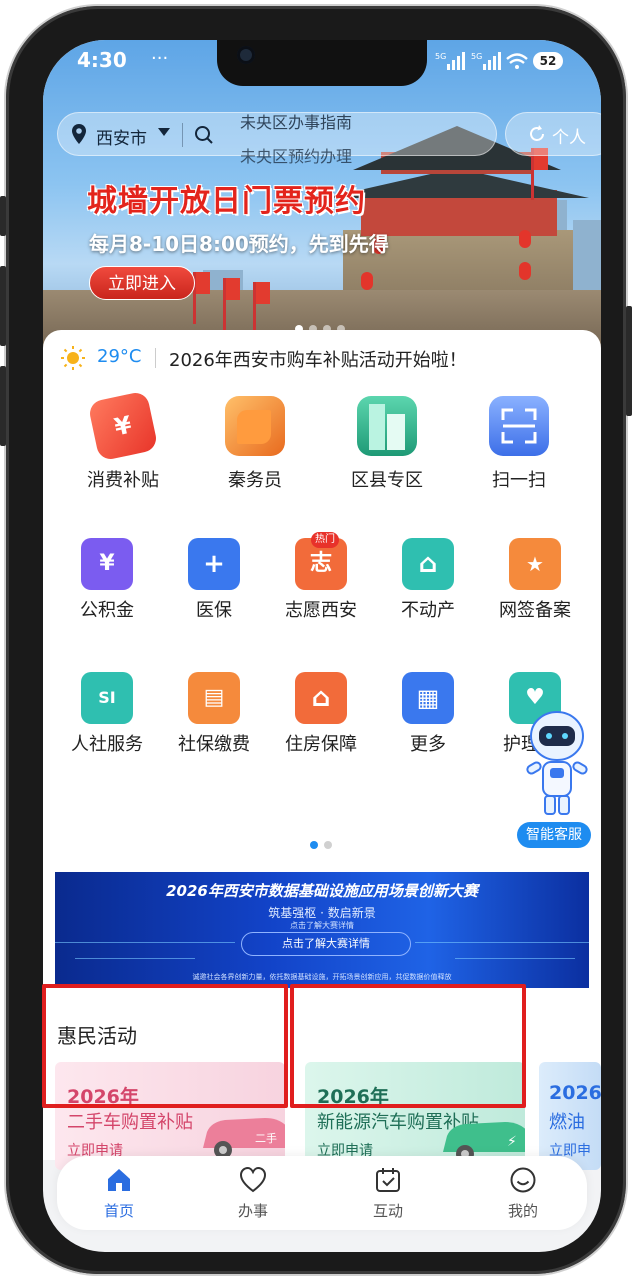 Image resolution: width=632 pixels, height=1280 pixels. What do you see at coordinates (322, 913) in the screenshot?
I see `promo-subtitle: 筑基强枢 · 数启新景` at bounding box center [322, 913].